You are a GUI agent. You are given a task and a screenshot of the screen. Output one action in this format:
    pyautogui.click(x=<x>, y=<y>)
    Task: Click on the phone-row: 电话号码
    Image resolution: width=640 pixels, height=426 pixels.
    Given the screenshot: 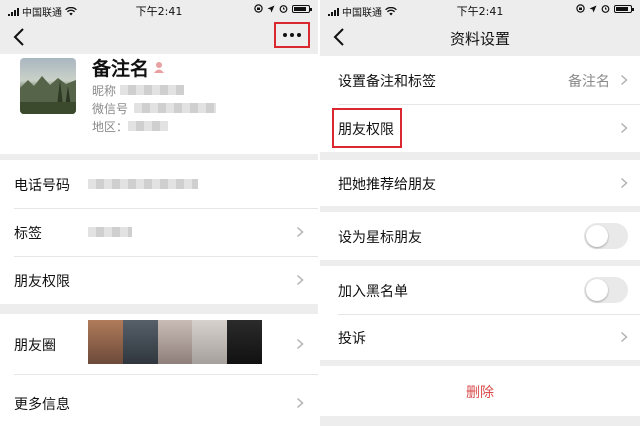 What is the action you would take?
    pyautogui.click(x=159, y=184)
    